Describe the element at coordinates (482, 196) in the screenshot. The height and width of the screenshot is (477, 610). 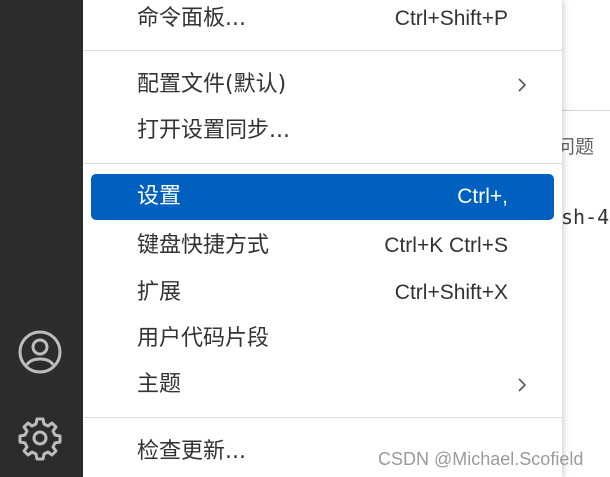
I see `menu-item-shortcut: Ctrl+,` at that location.